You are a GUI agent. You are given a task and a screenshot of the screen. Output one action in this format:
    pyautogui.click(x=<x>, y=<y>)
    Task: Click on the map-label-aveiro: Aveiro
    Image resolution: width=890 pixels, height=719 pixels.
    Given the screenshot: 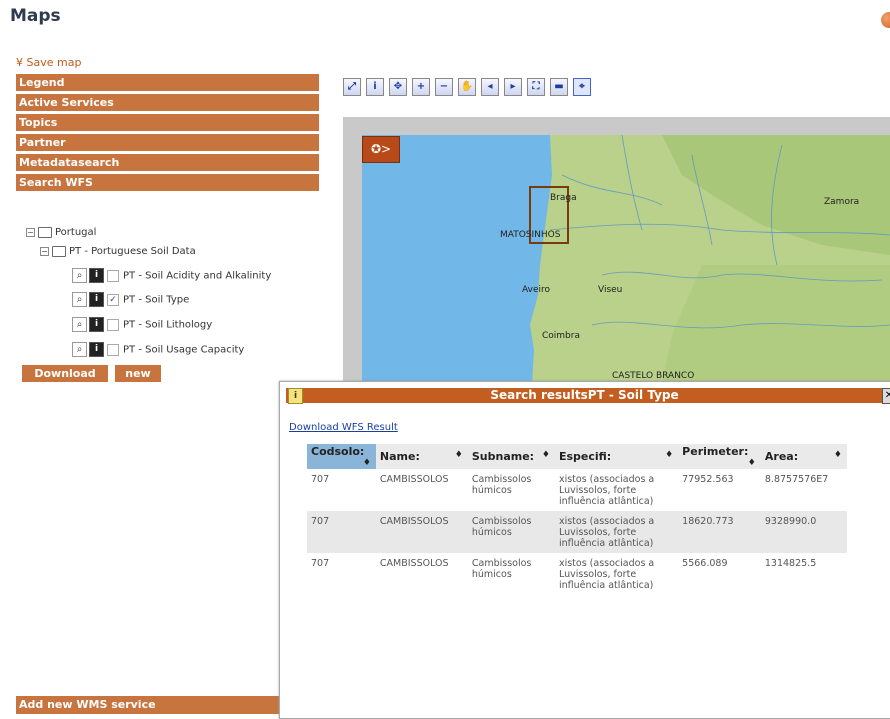 What is the action you would take?
    pyautogui.click(x=536, y=290)
    